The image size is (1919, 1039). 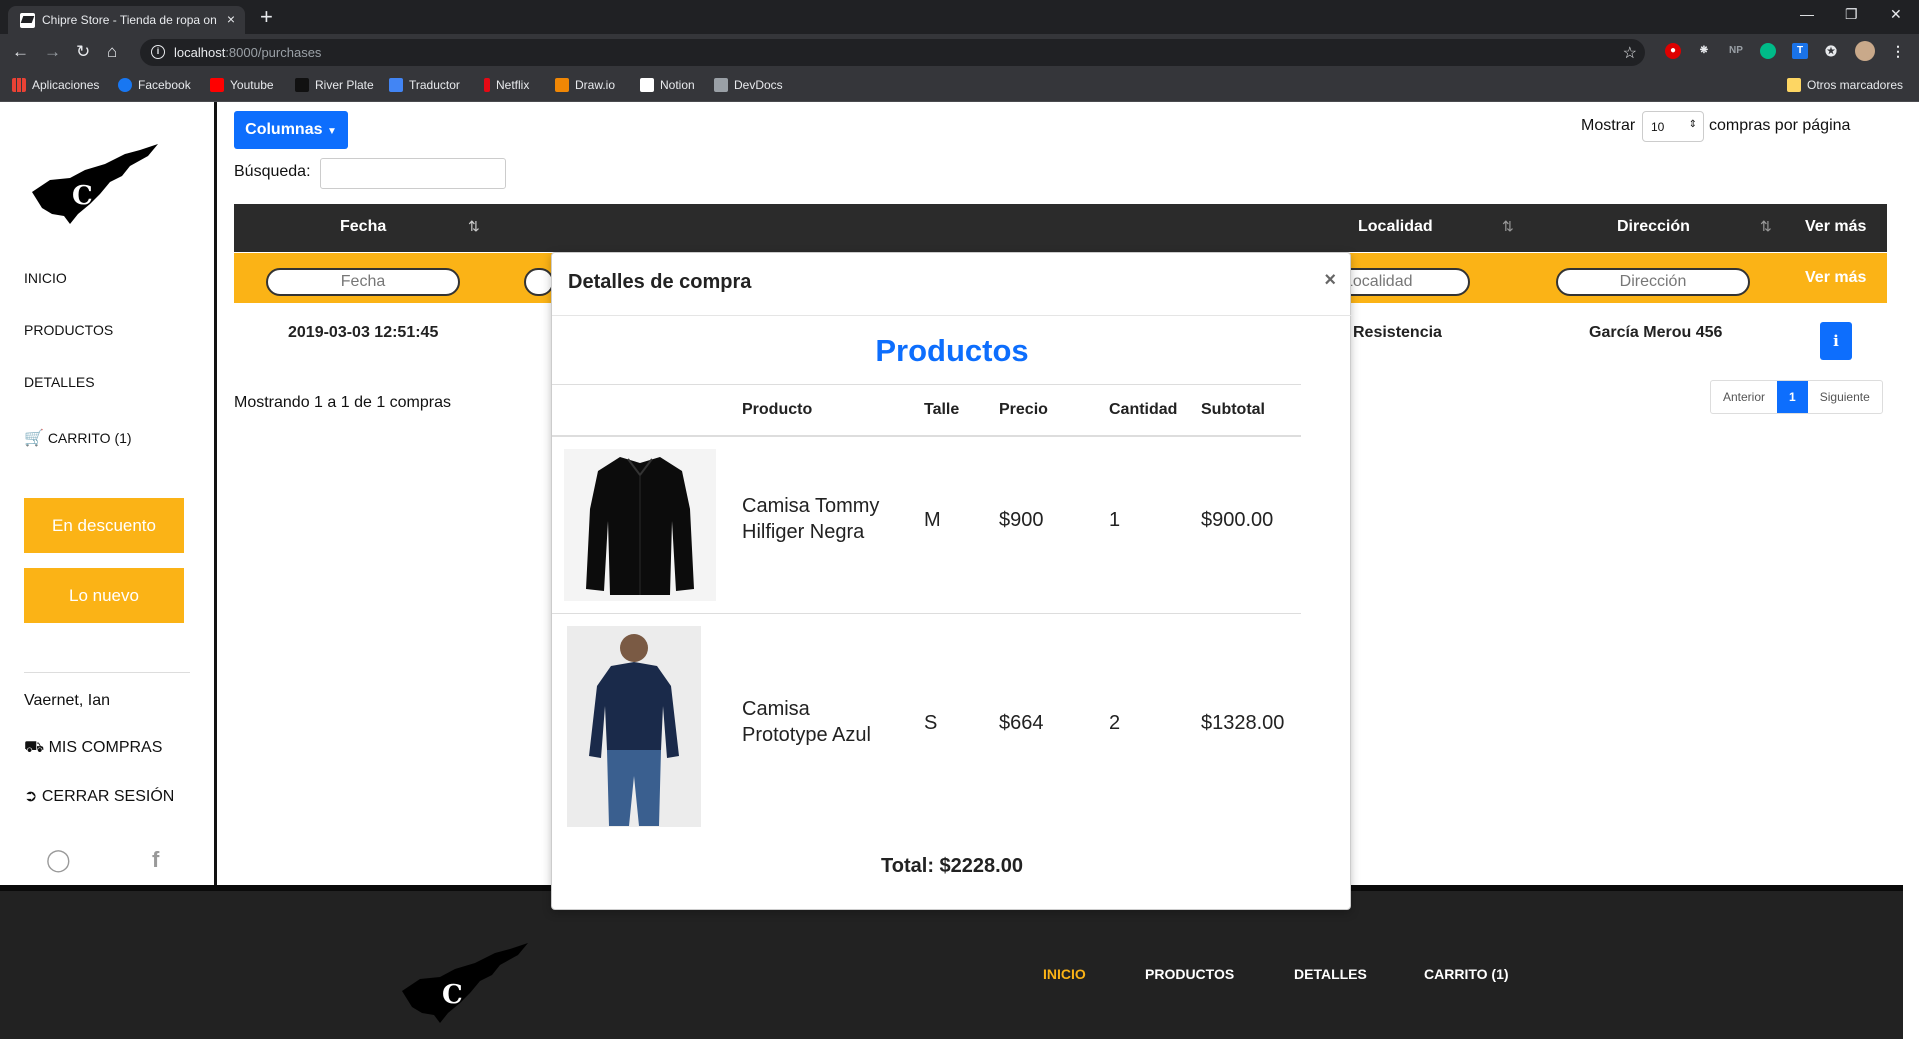 I want to click on bookmark-apps: Aplicaciones, so click(x=55, y=85).